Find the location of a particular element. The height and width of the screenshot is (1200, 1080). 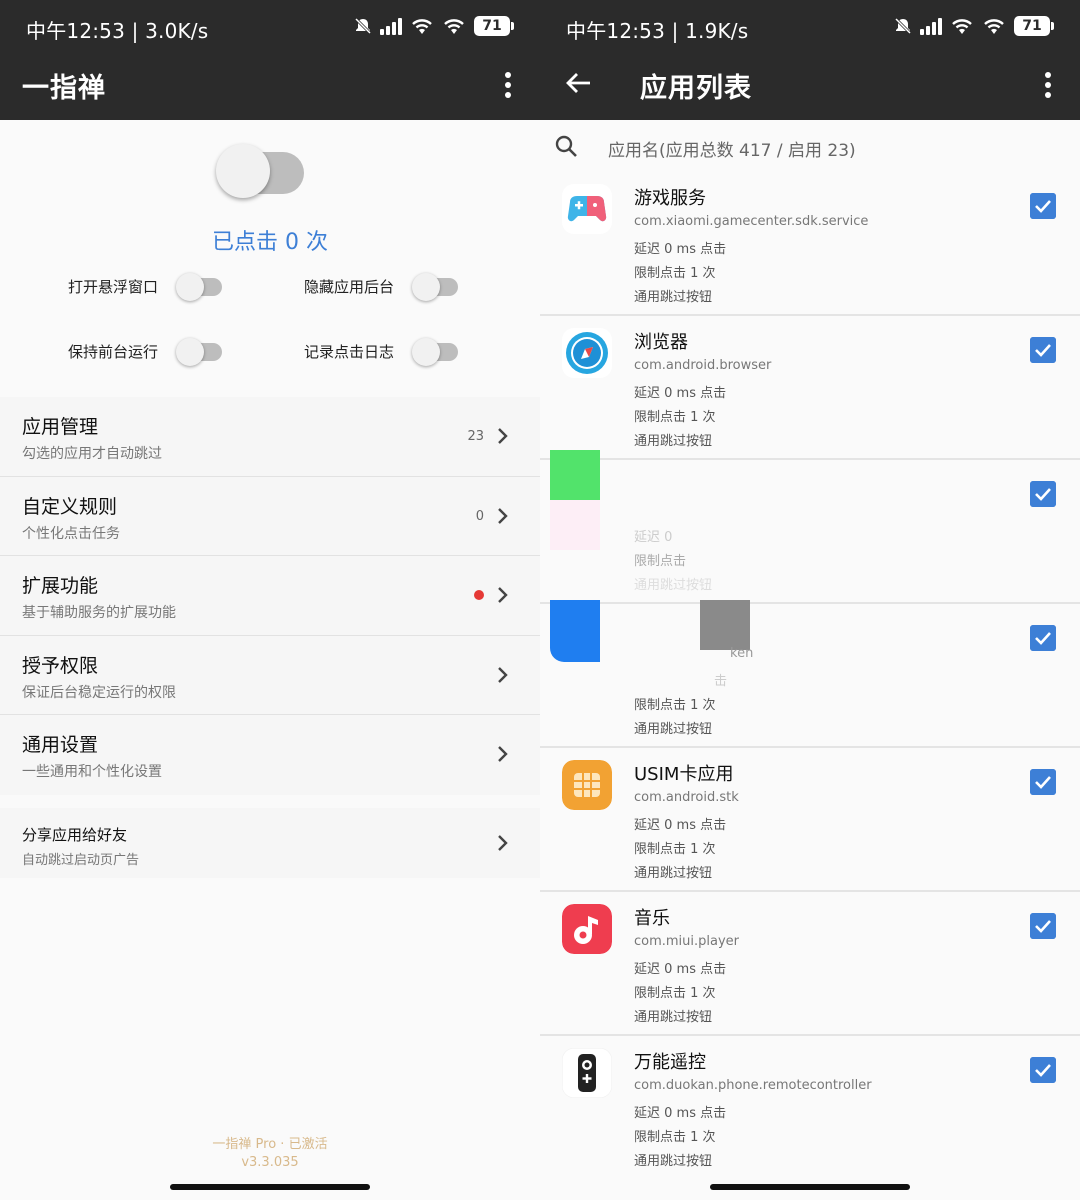

app-name: USIM卡应用 is located at coordinates (683, 773).